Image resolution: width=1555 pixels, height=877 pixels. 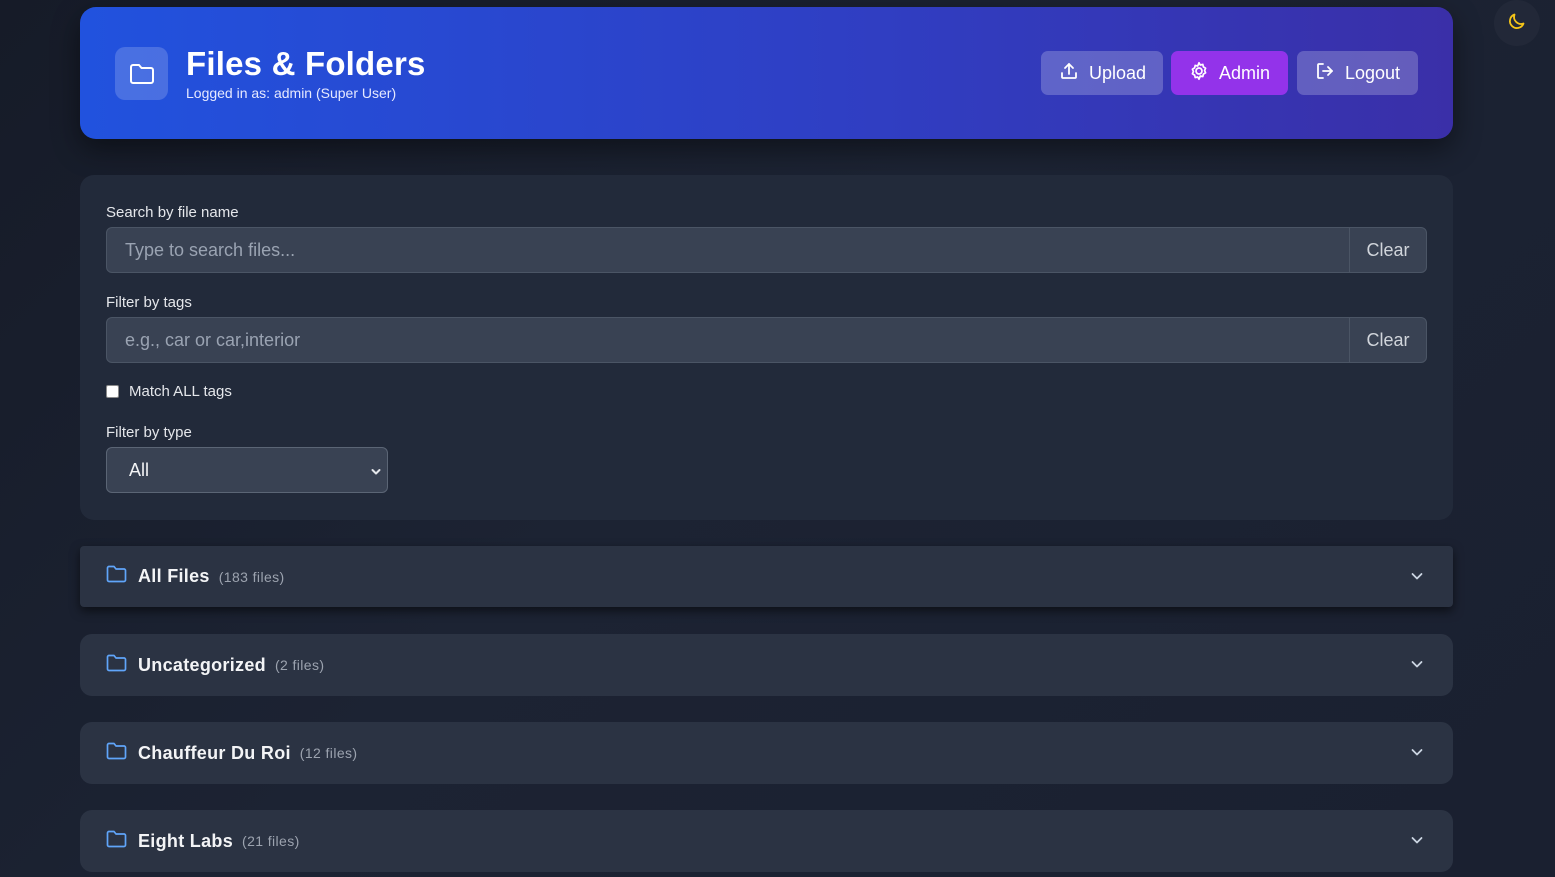 What do you see at coordinates (766, 576) in the screenshot?
I see `folder-row: All Files (183 files)` at bounding box center [766, 576].